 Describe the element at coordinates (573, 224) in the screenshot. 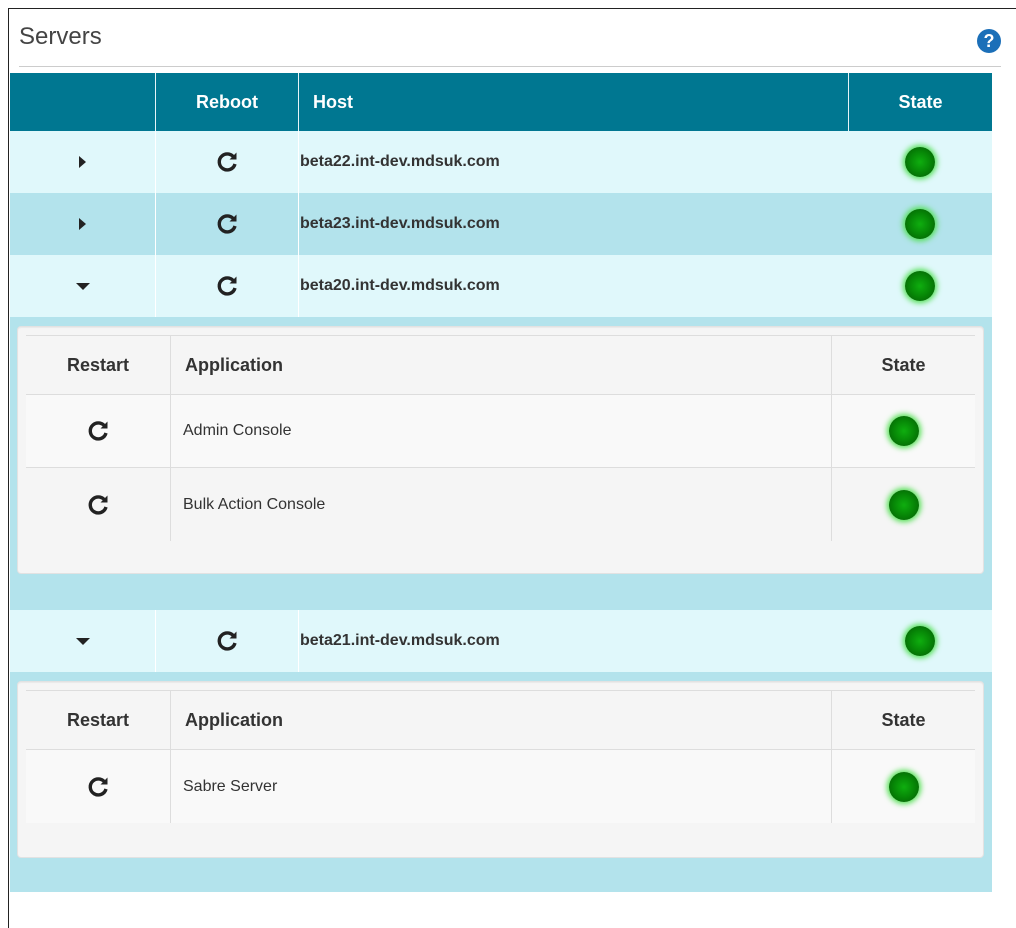

I see `host-name: beta23.int-dev.mdsuk.com` at that location.